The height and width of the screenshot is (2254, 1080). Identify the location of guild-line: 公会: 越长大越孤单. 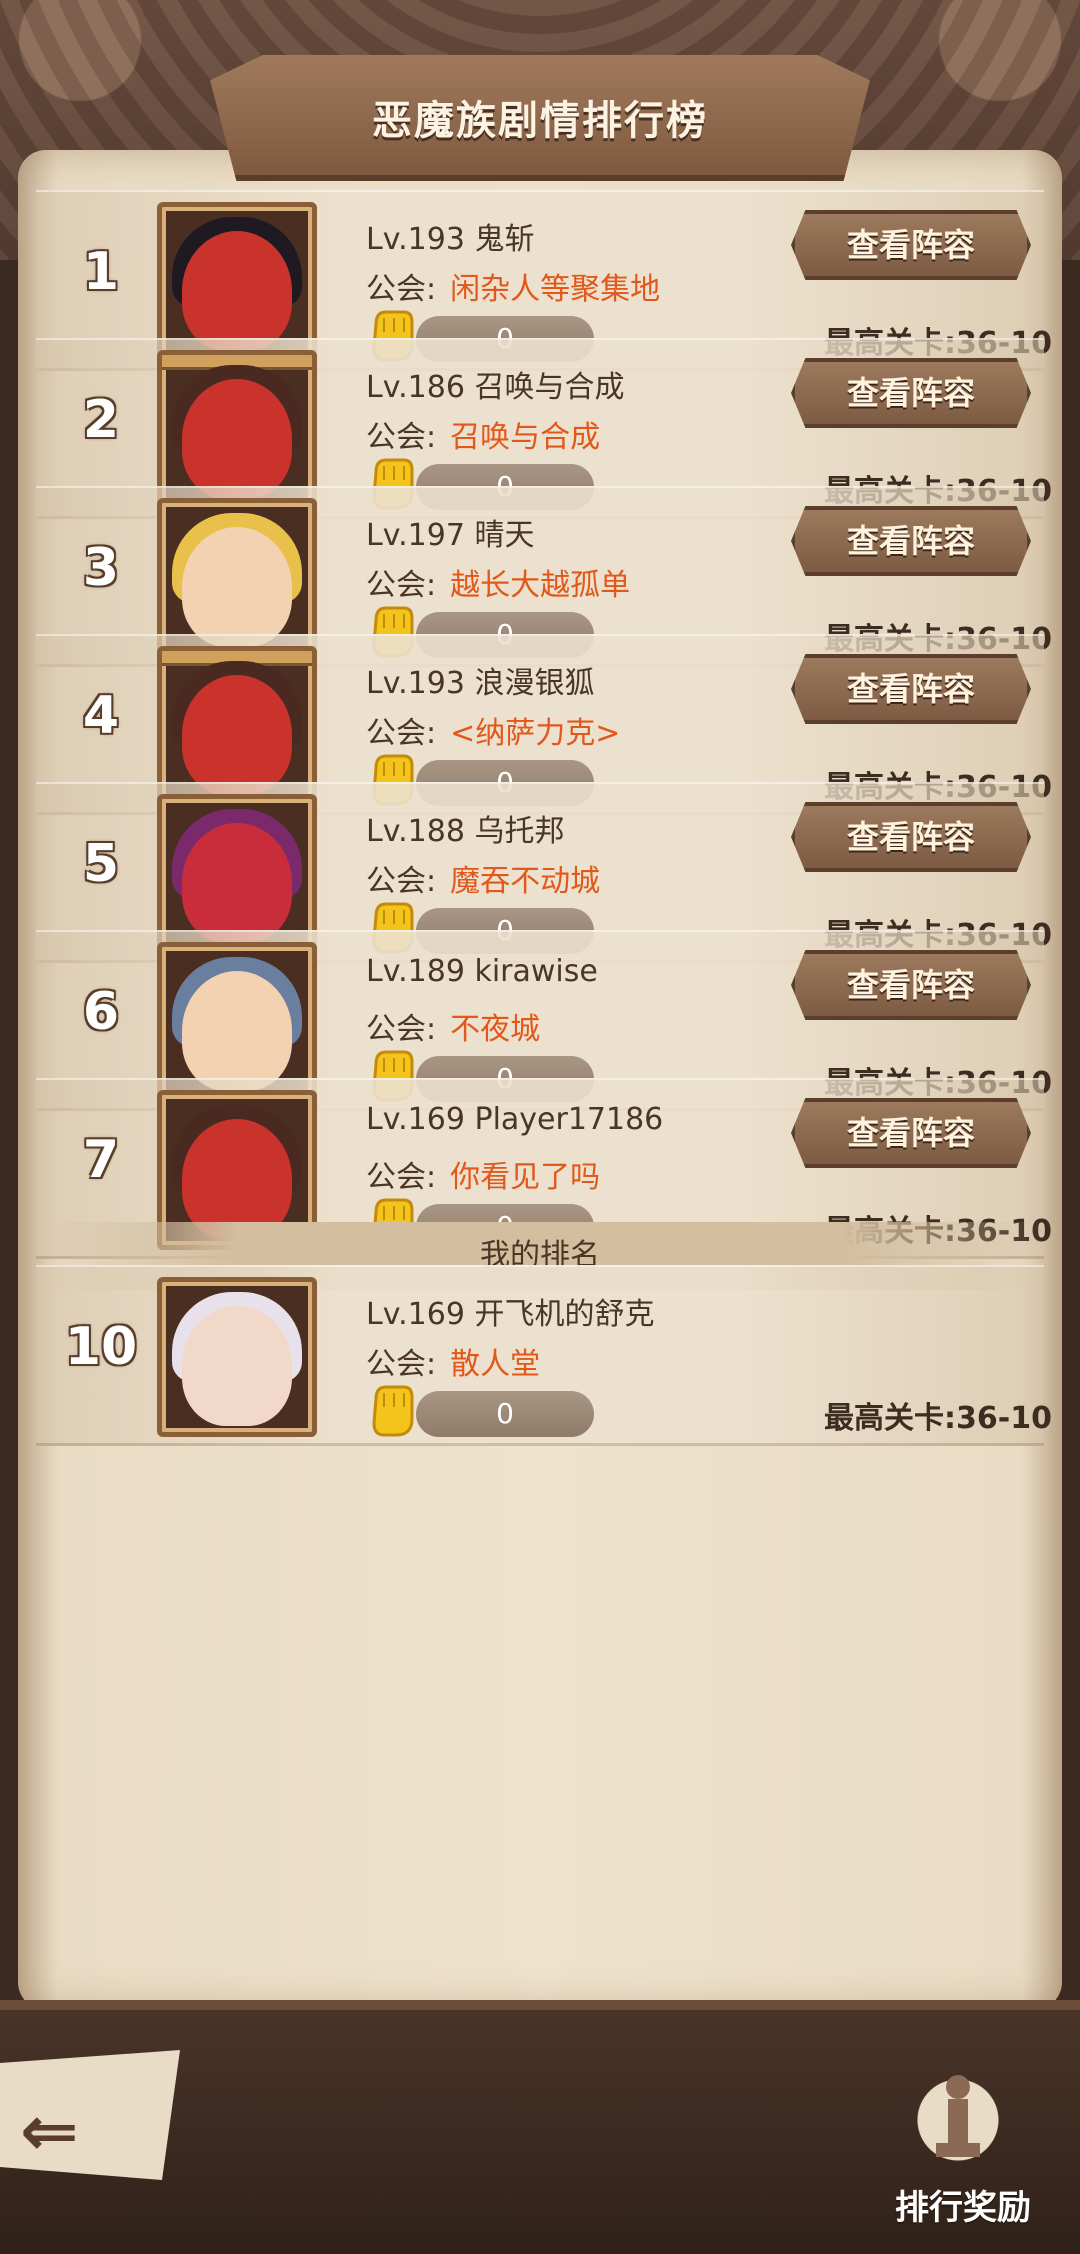
(498, 582).